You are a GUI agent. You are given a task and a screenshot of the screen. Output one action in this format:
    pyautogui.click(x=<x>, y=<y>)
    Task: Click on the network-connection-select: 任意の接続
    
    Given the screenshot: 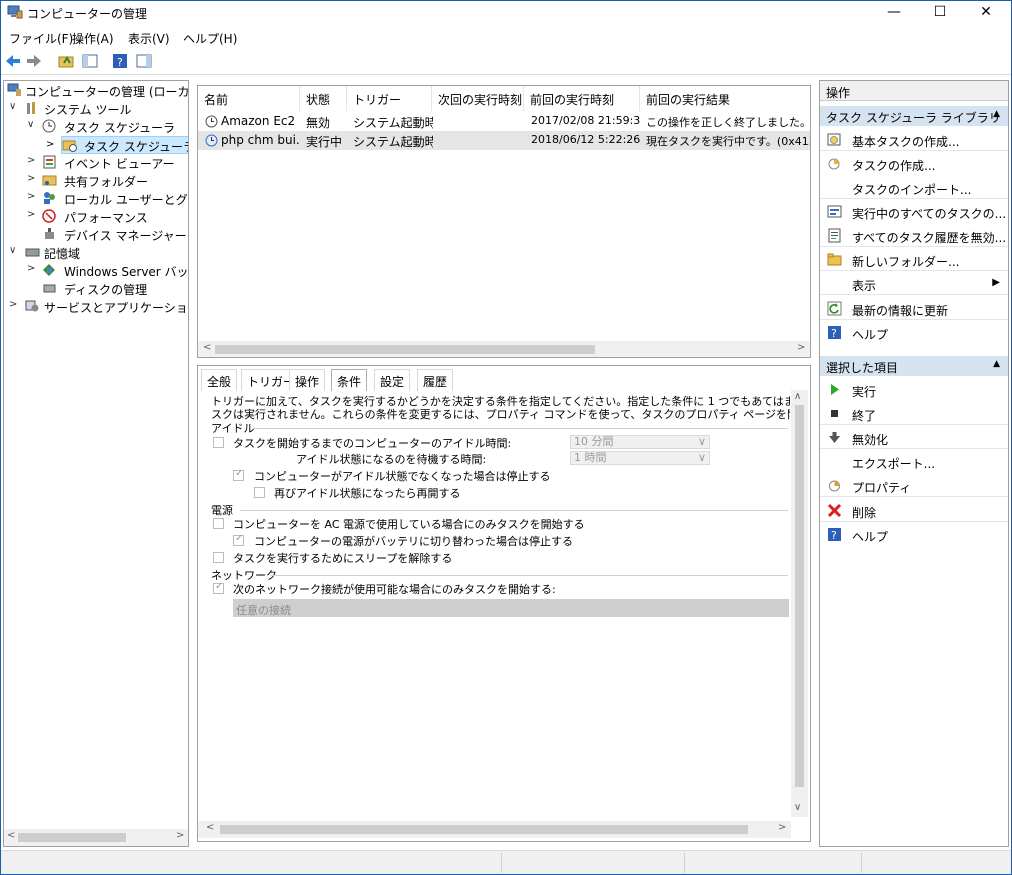 What is the action you would take?
    pyautogui.click(x=511, y=608)
    